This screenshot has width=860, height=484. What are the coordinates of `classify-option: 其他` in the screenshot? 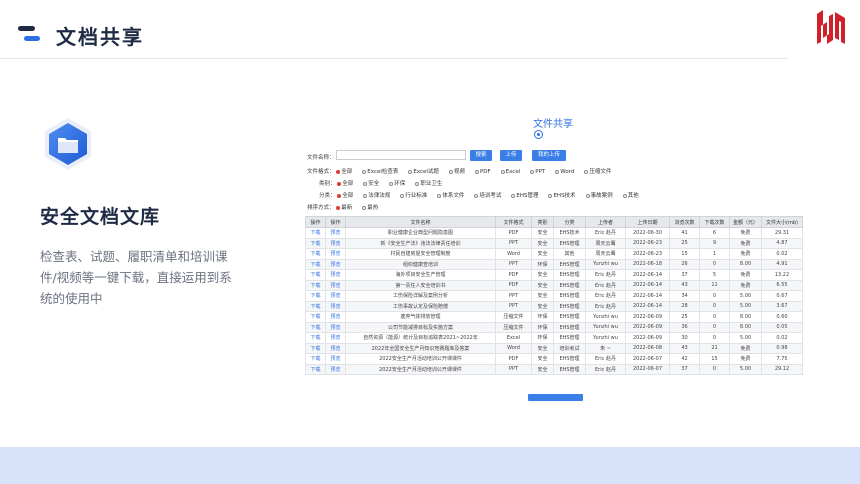 It's located at (630, 195).